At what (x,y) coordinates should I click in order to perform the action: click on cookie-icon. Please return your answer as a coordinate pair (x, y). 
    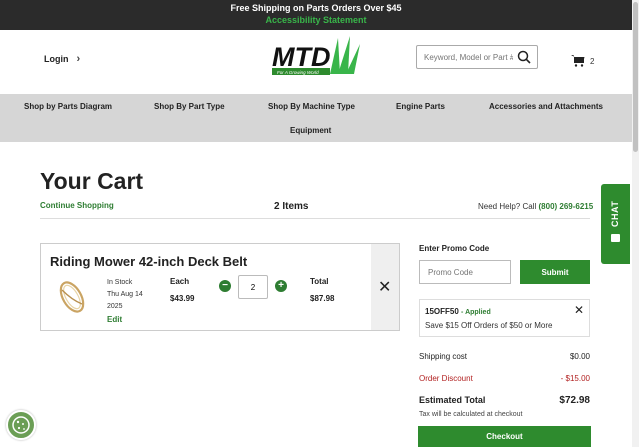
    Looking at the image, I should click on (21, 425).